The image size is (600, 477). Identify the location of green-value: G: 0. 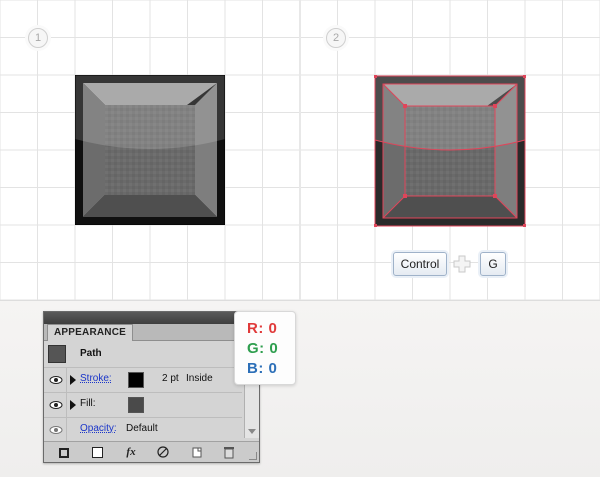
(263, 348).